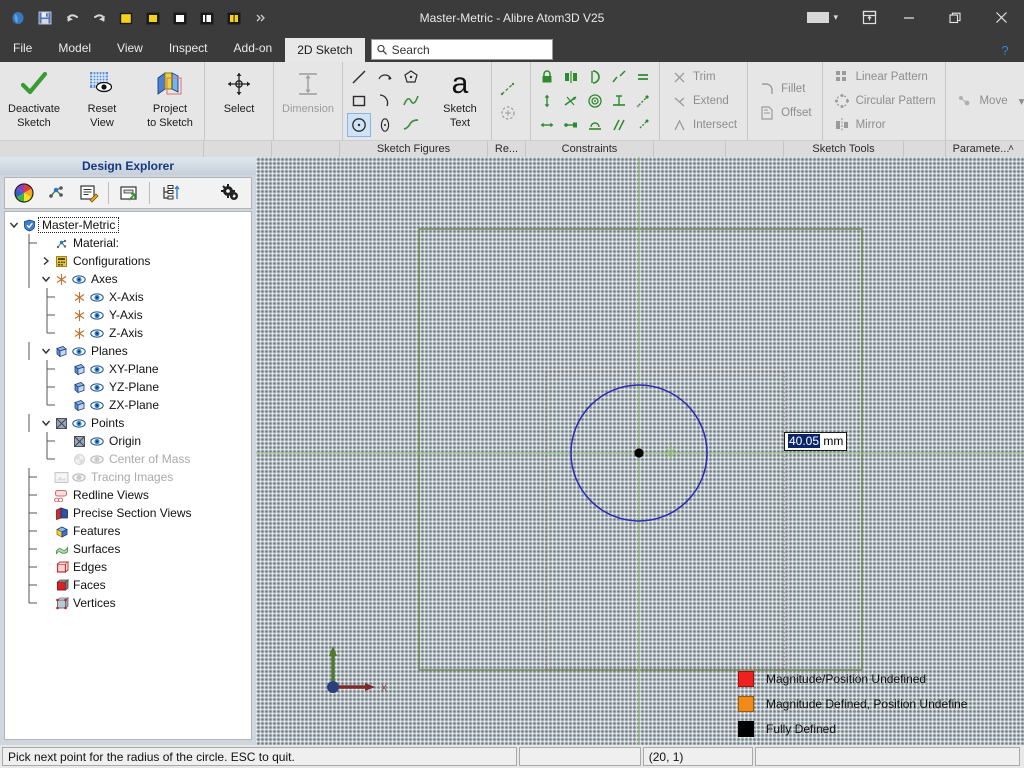 The image size is (1024, 768). What do you see at coordinates (643, 77) in the screenshot?
I see `equal-constraint-icon` at bounding box center [643, 77].